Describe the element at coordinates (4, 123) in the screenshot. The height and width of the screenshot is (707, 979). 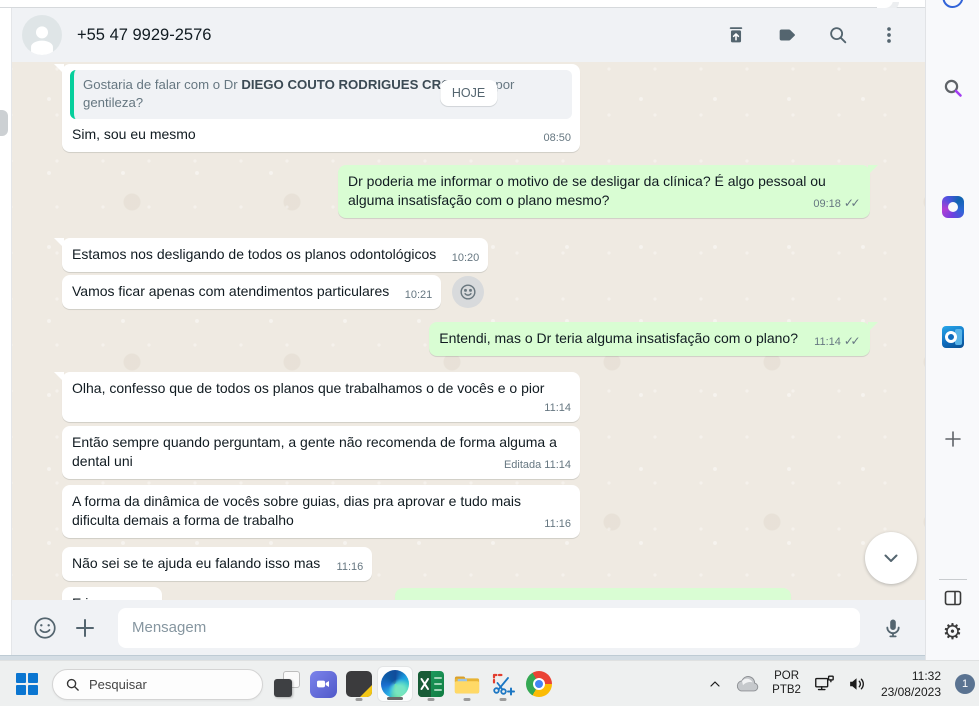
I see `chat-list-scrollbar-thumb` at that location.